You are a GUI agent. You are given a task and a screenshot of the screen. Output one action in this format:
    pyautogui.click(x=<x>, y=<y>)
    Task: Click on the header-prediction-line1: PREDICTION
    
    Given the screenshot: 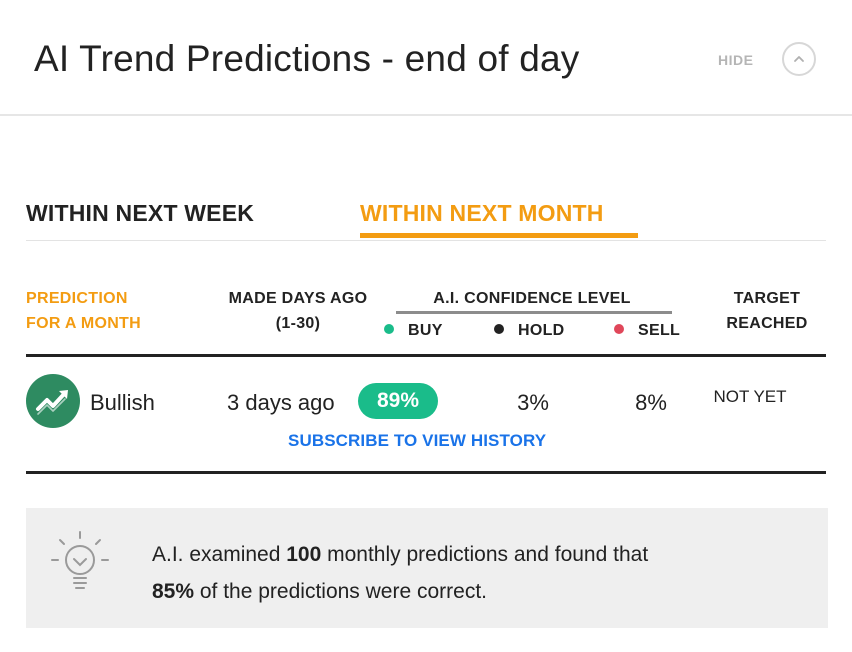 What is the action you would take?
    pyautogui.click(x=77, y=298)
    